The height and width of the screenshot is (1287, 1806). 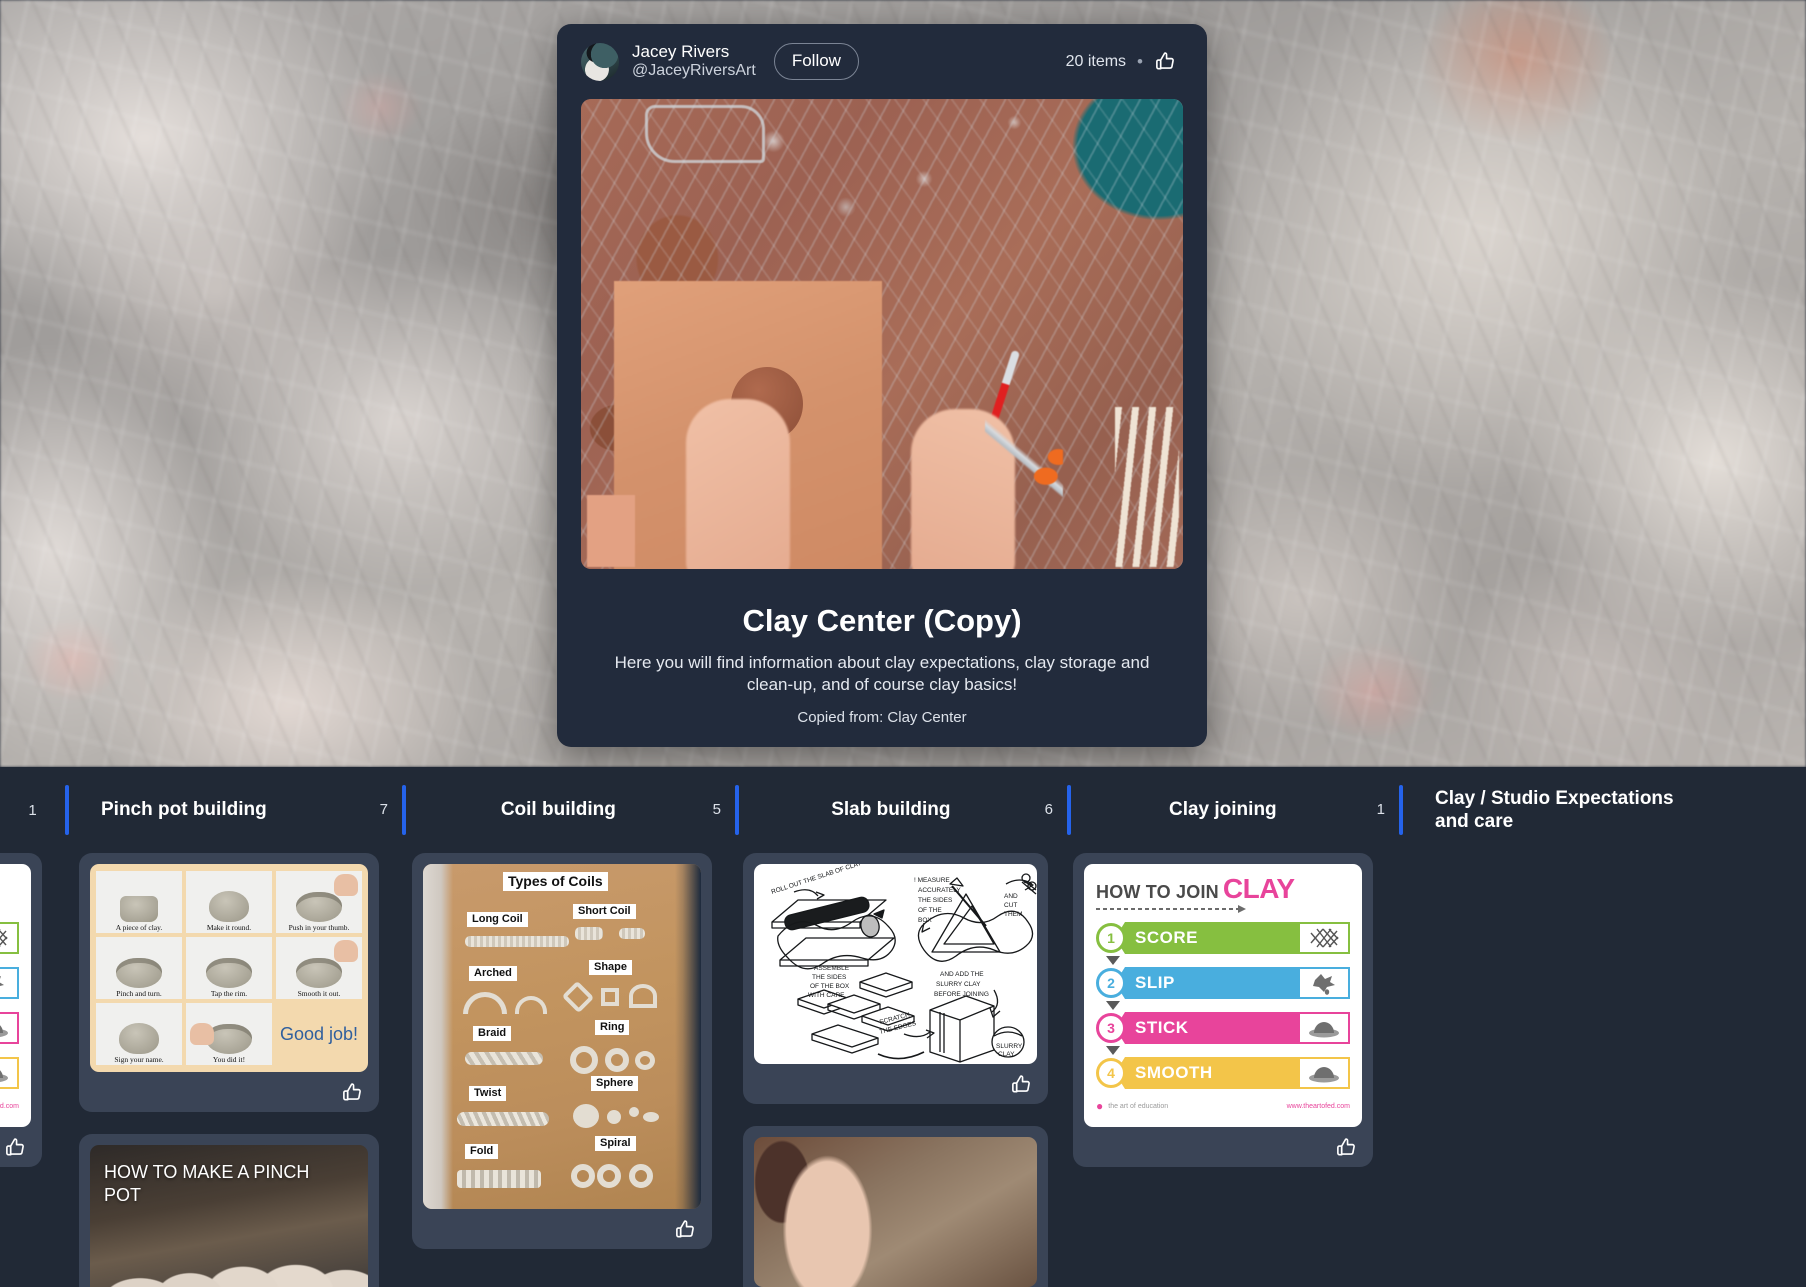 What do you see at coordinates (612, 1027) in the screenshot?
I see `coil-label: Ring` at bounding box center [612, 1027].